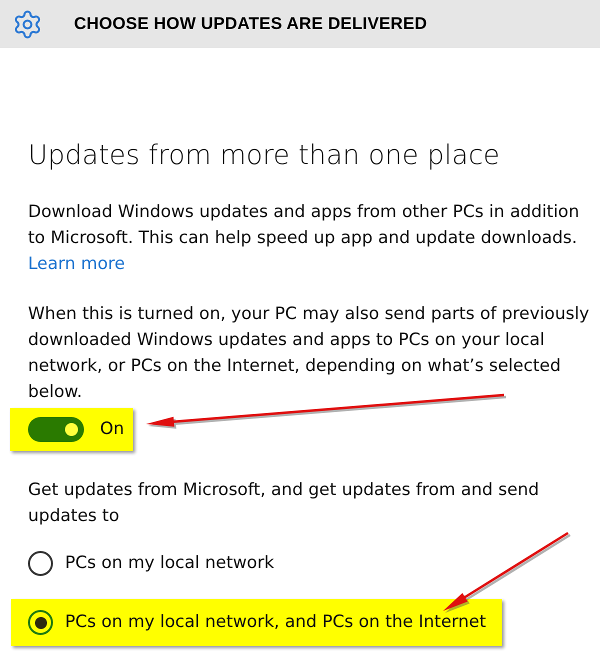 This screenshot has width=600, height=663. I want to click on section-heading: Updates from more than one place, so click(264, 156).